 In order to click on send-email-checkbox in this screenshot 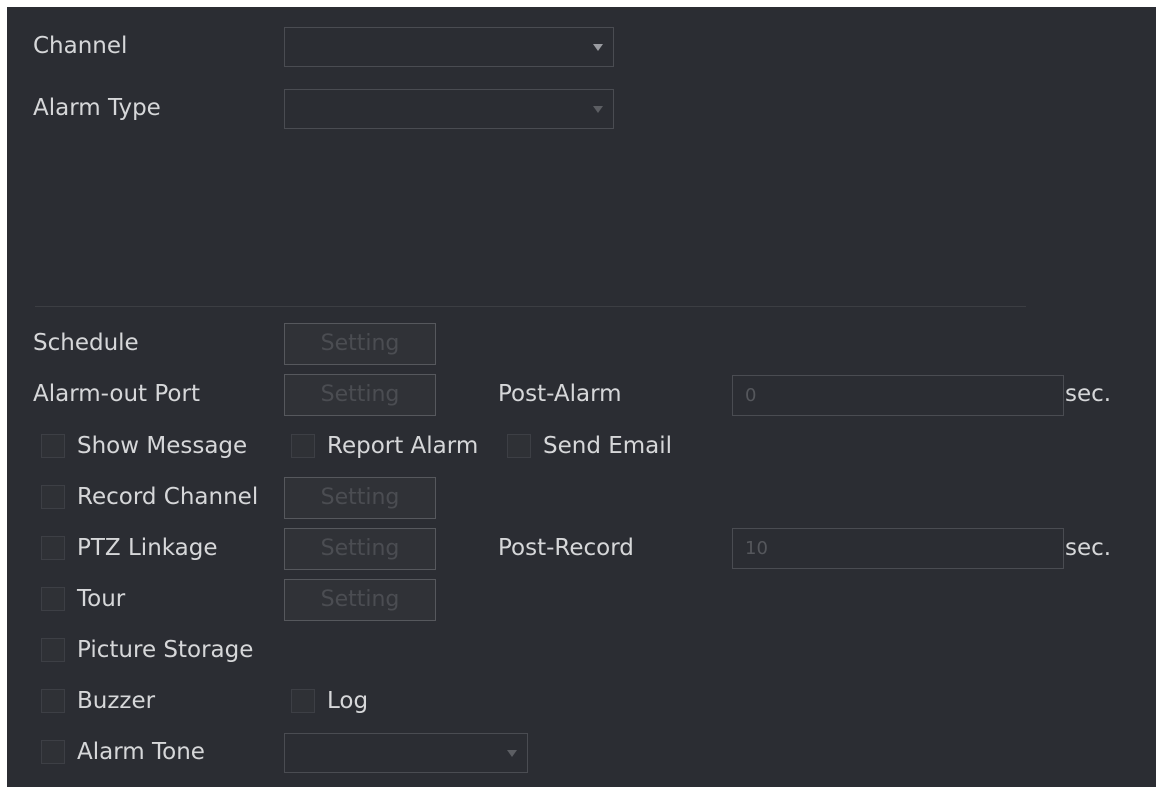, I will do `click(519, 446)`.